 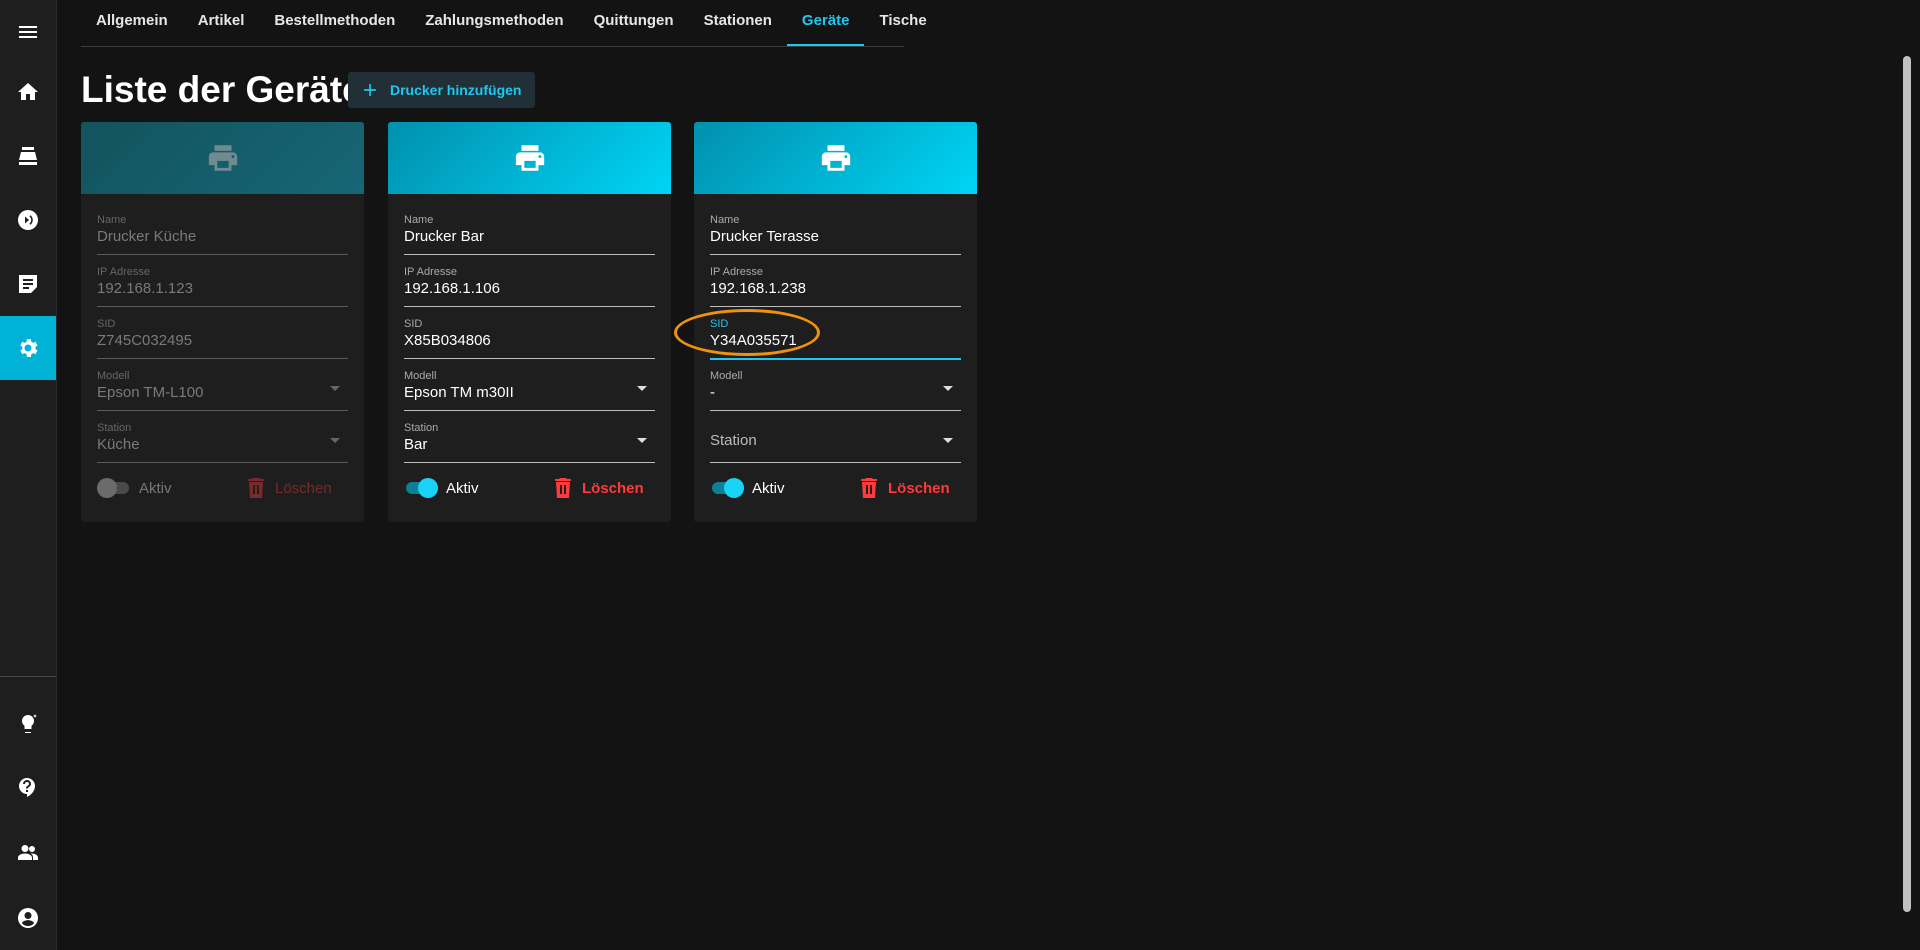 I want to click on name-value: Drucker Küche, so click(x=147, y=236).